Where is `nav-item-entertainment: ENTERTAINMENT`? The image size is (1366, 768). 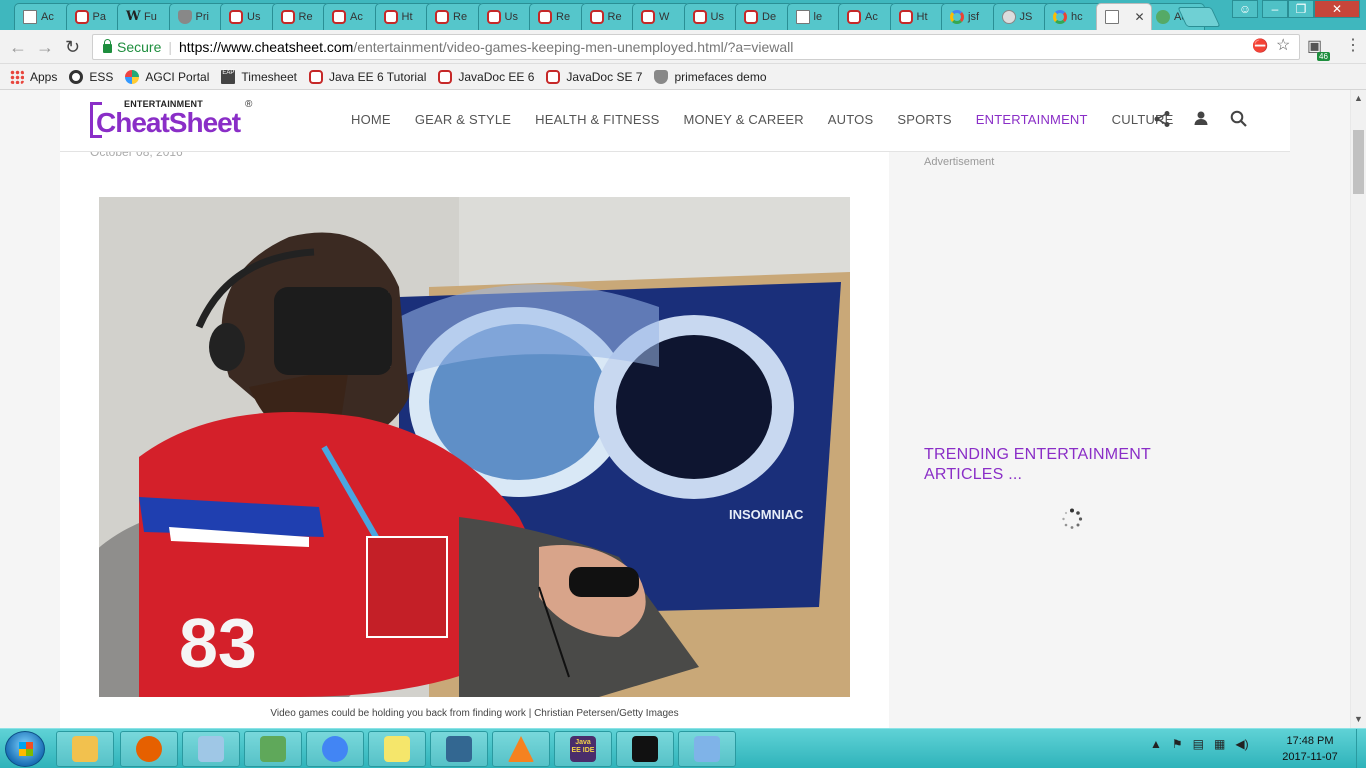 nav-item-entertainment: ENTERTAINMENT is located at coordinates (1032, 119).